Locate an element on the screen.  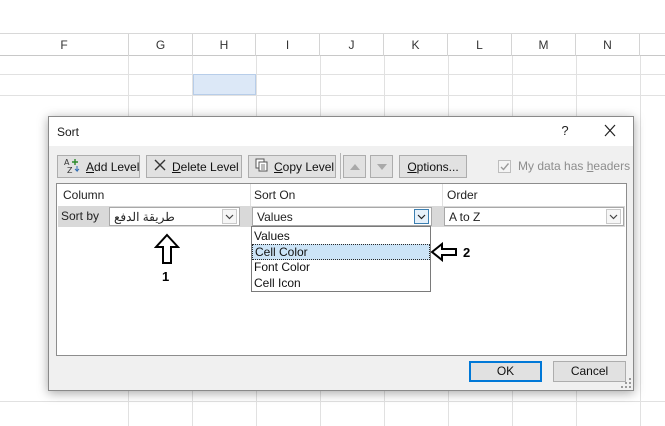
ribbon-area is located at coordinates (332, 17).